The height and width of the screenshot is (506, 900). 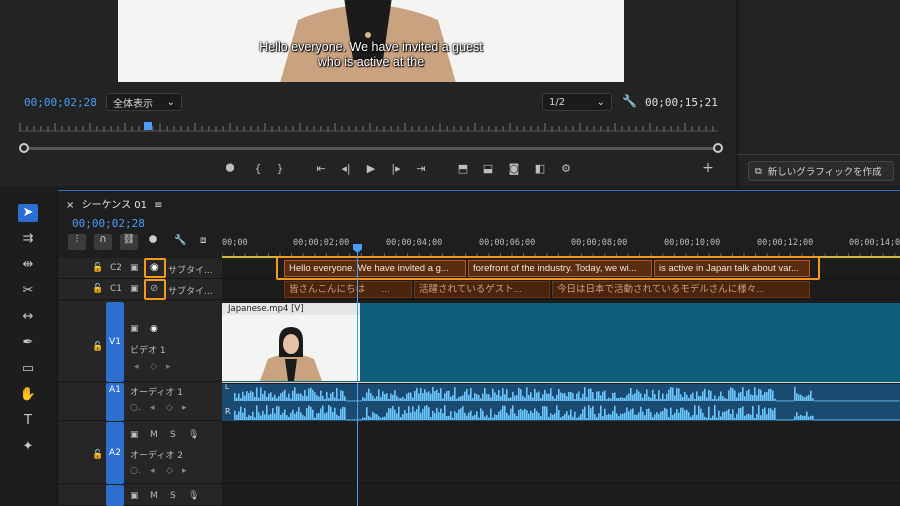 What do you see at coordinates (718, 148) in the screenshot?
I see `zoom-bar-right-handle` at bounding box center [718, 148].